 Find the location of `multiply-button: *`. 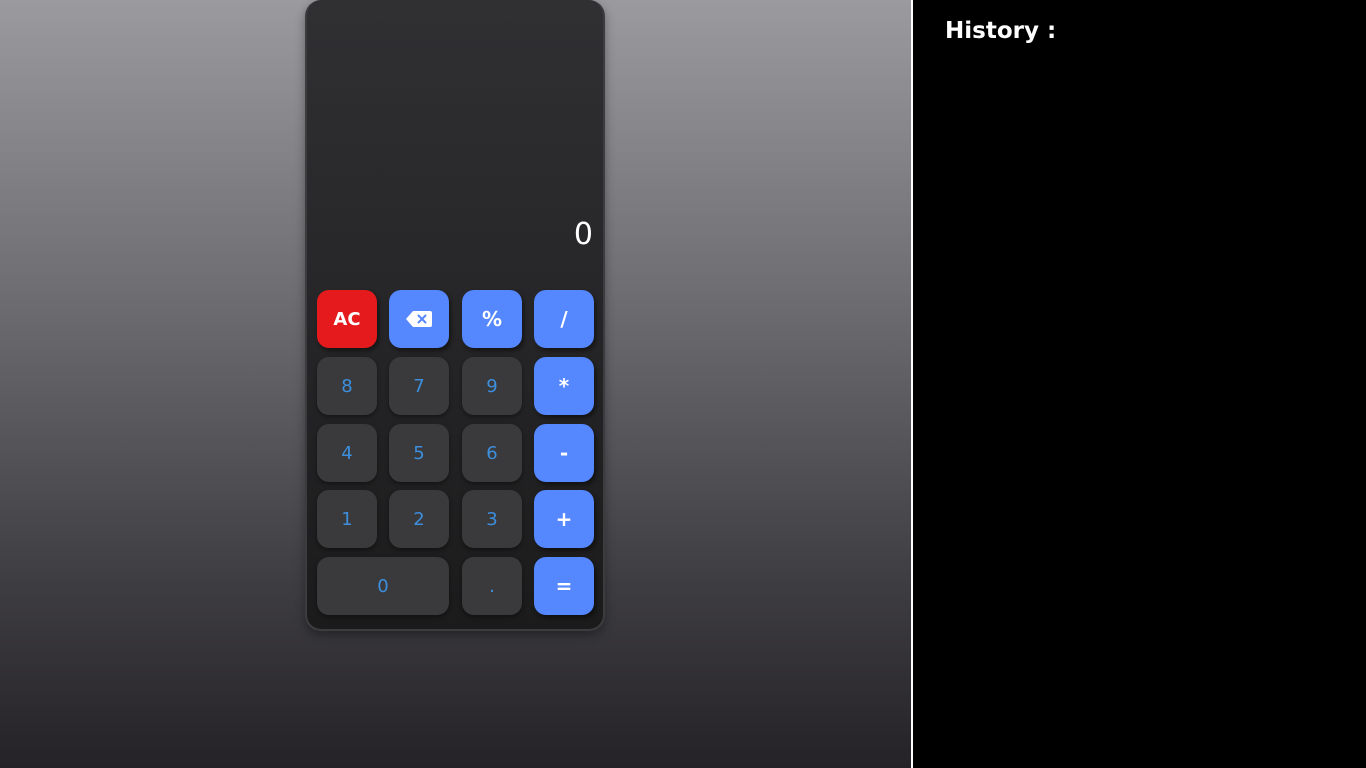

multiply-button: * is located at coordinates (564, 386).